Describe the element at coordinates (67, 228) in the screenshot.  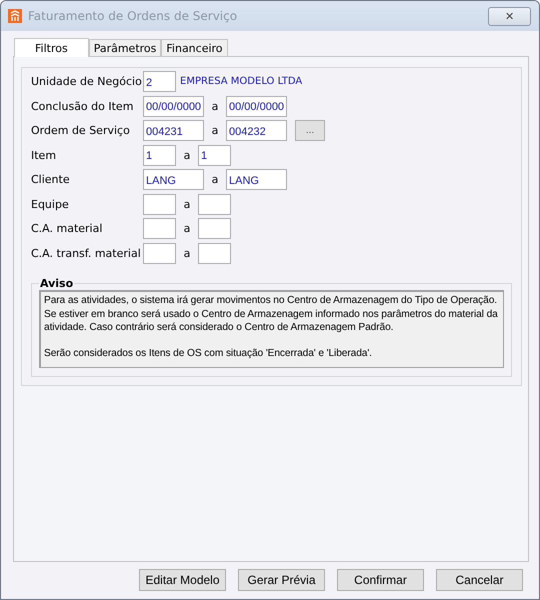
I see `field-label: C.A. material` at that location.